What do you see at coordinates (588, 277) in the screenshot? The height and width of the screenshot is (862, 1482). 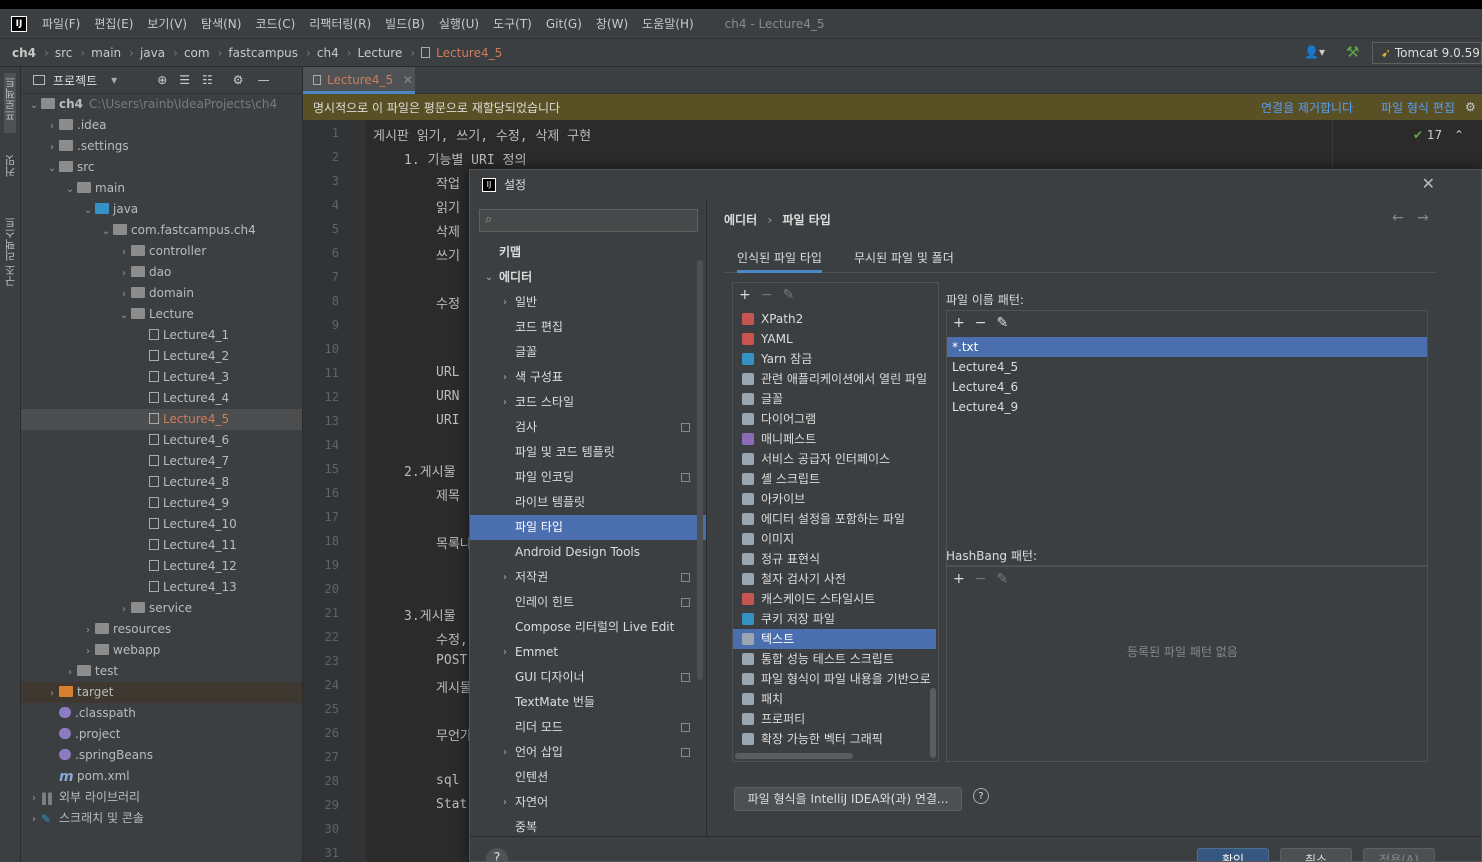 I see `settings-tree-item: ⌄ 에디터` at bounding box center [588, 277].